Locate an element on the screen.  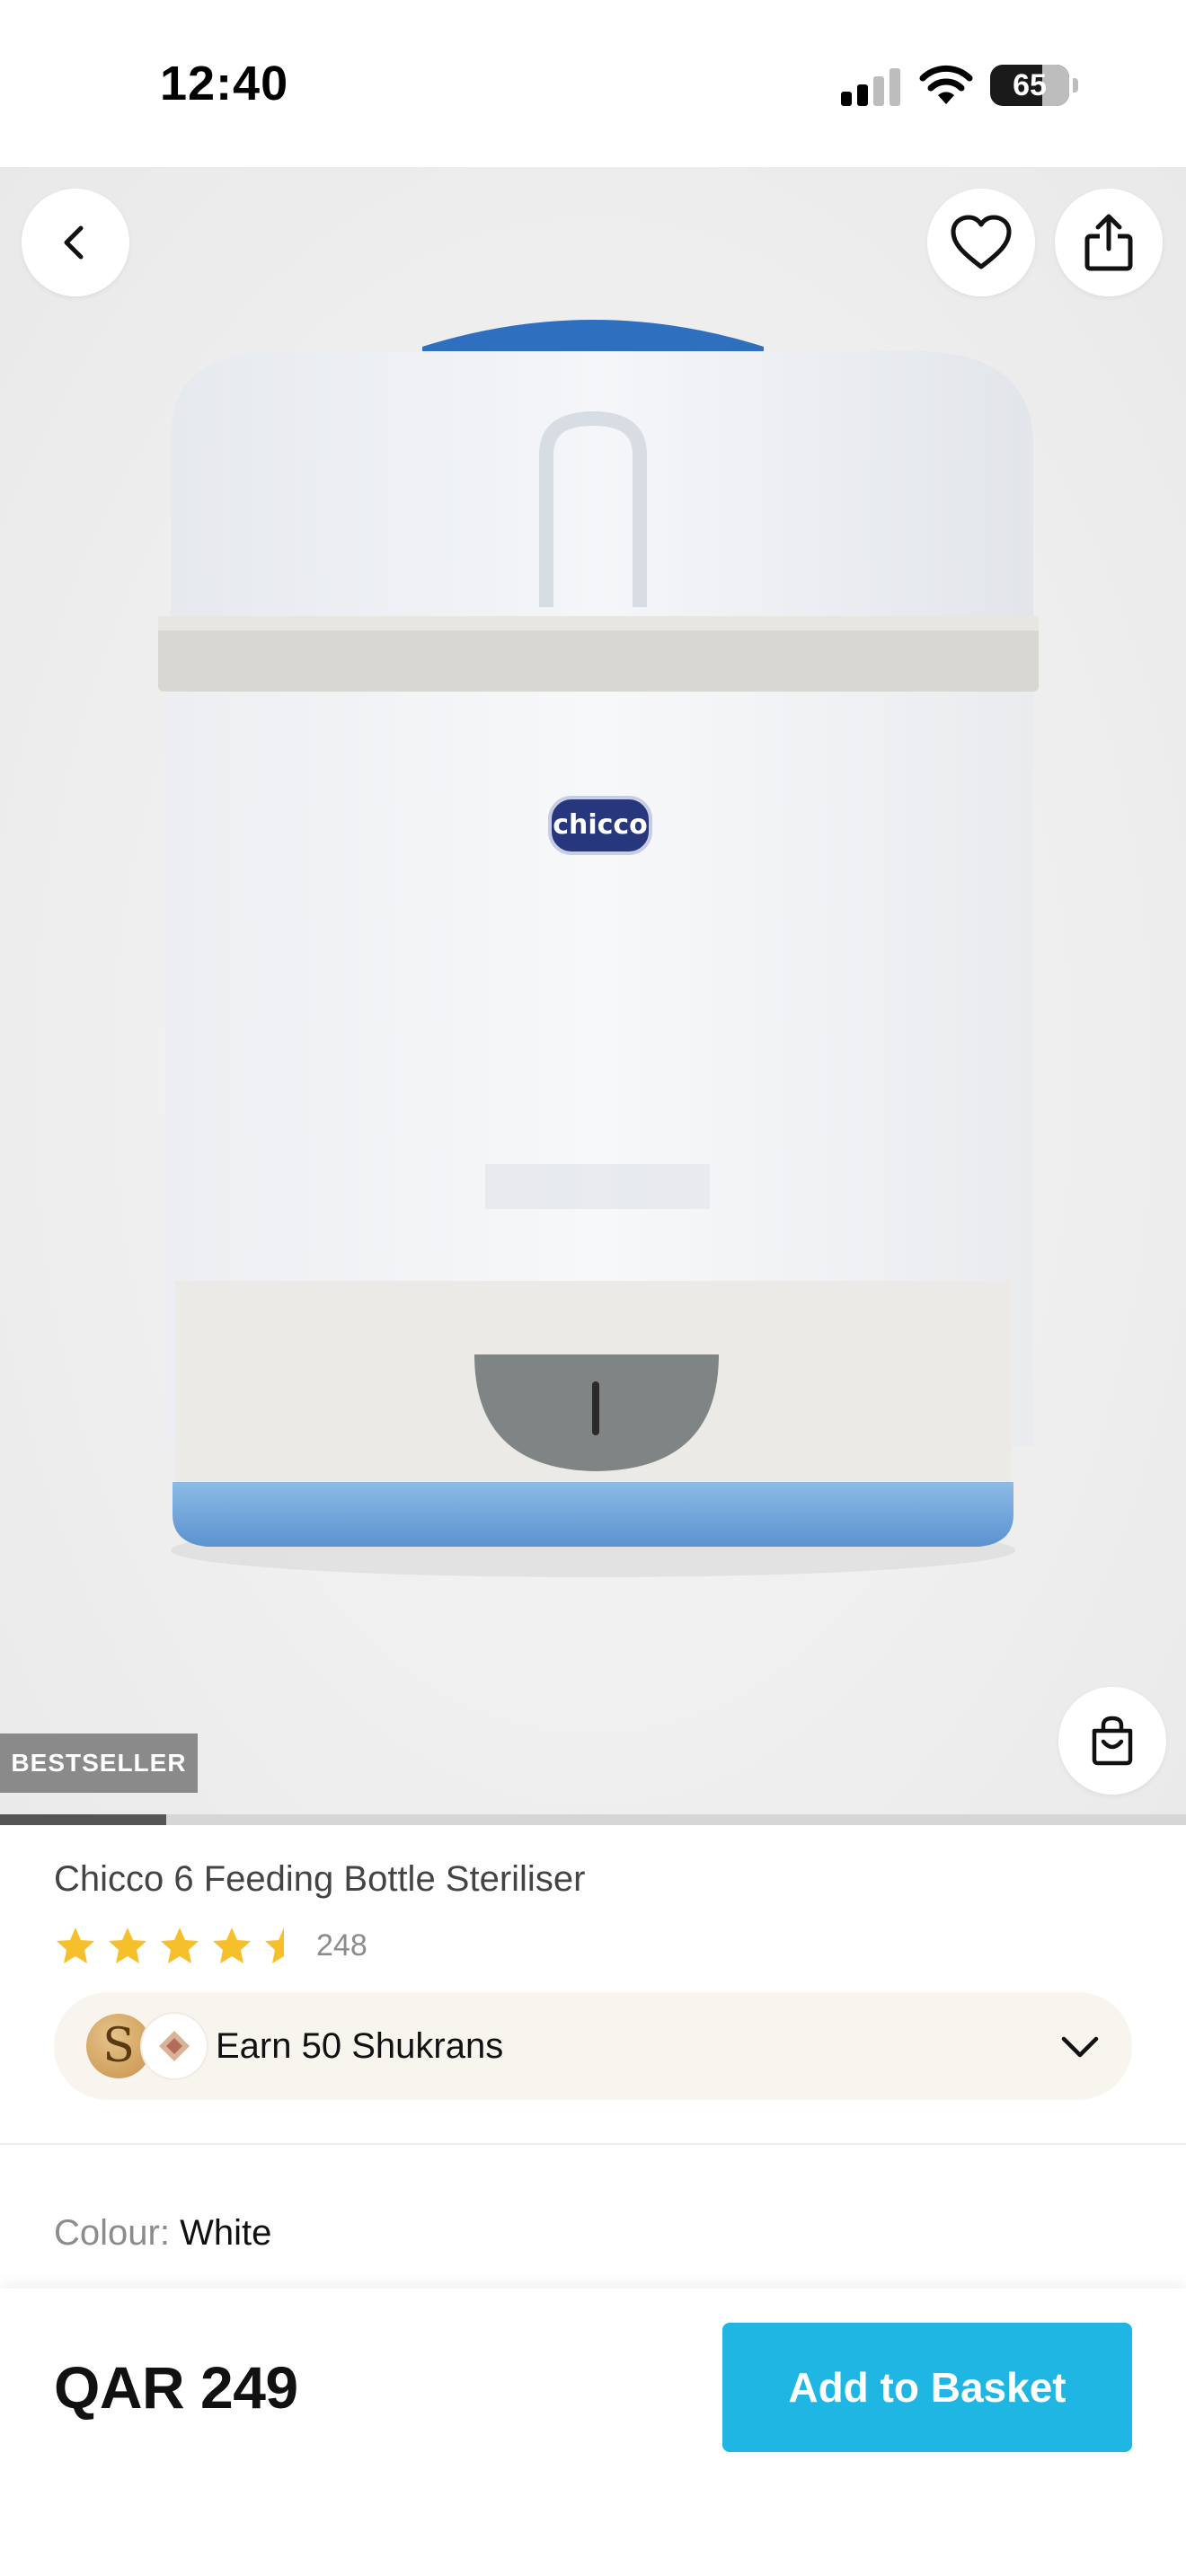
back-chevron-icon is located at coordinates (74, 242).